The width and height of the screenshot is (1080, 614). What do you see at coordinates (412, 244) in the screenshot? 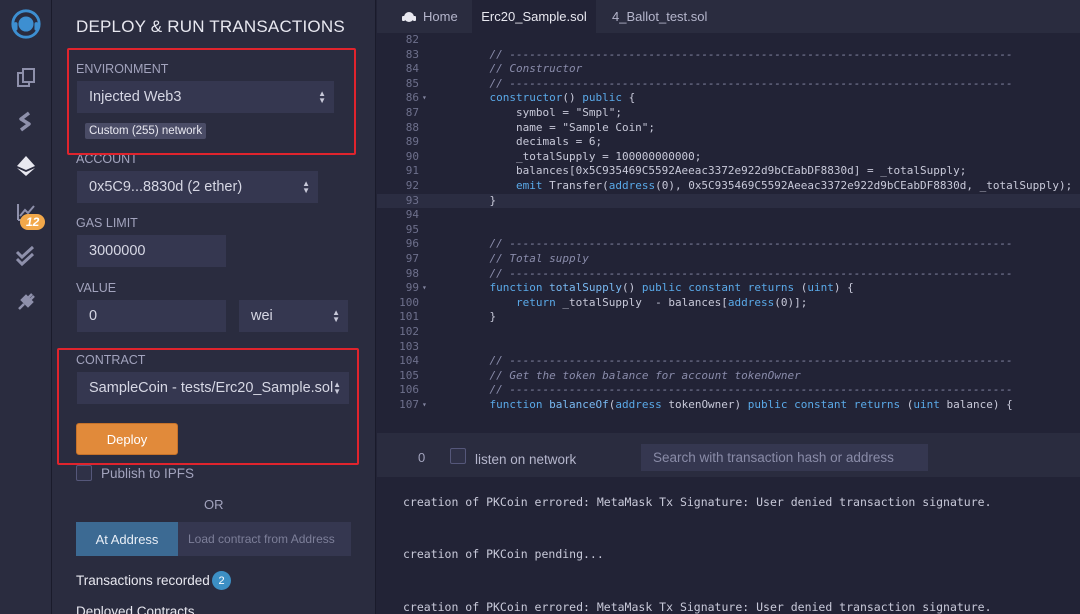
I see `line-number: 96` at bounding box center [412, 244].